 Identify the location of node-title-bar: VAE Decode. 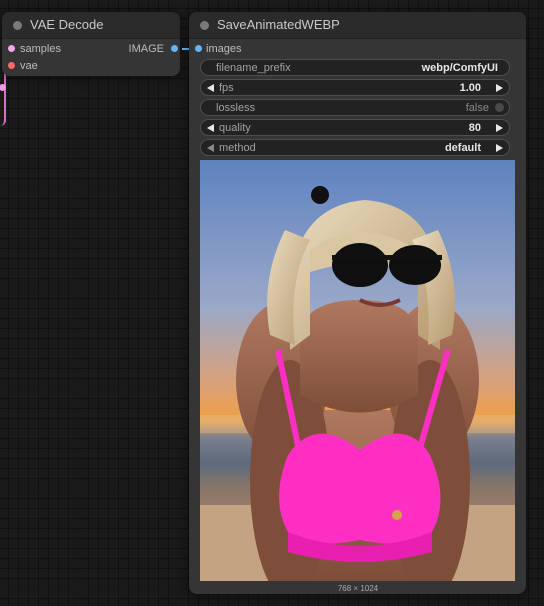
(91, 25).